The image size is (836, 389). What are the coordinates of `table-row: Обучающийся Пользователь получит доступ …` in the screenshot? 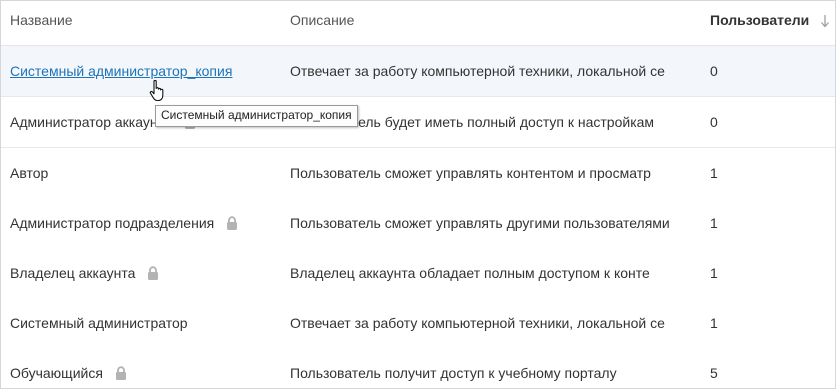 It's located at (418, 368).